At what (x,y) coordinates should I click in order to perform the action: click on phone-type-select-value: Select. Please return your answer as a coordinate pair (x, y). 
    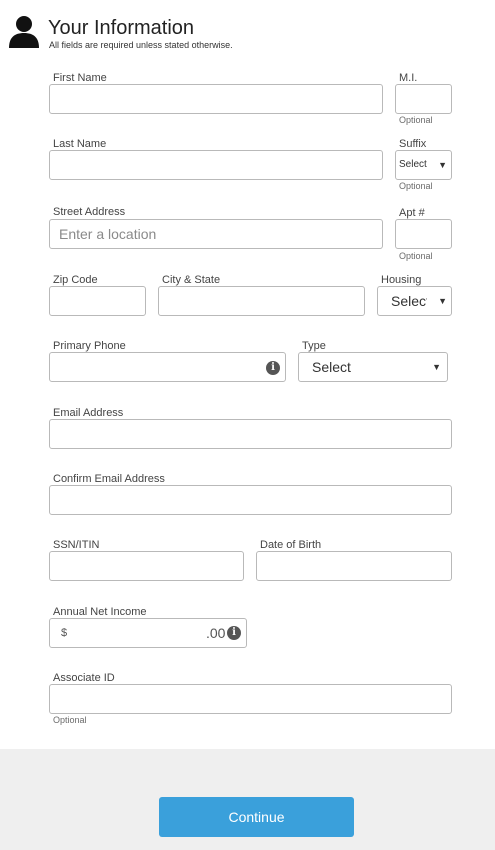
    Looking at the image, I should click on (331, 367).